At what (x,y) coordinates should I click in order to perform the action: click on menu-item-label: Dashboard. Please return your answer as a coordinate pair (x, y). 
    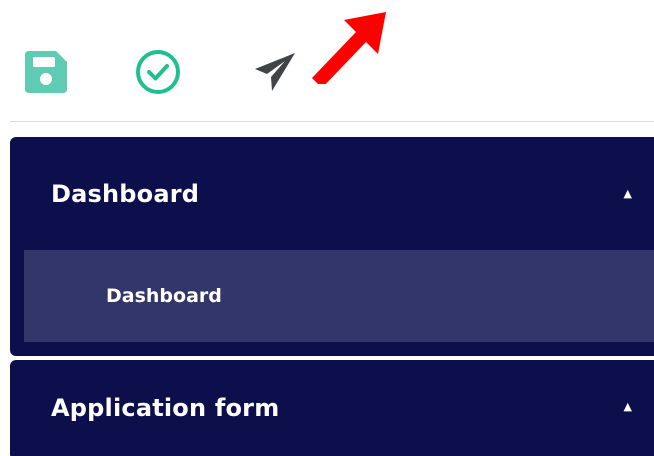
    Looking at the image, I should click on (164, 296).